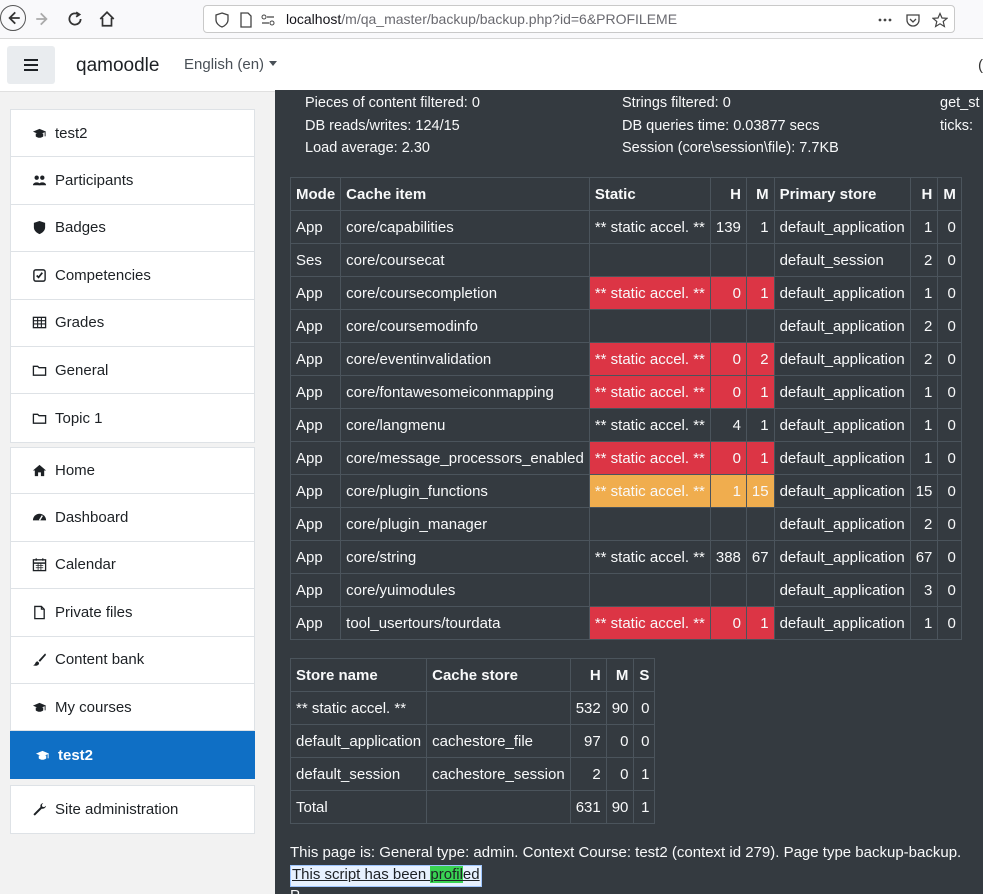 The image size is (983, 894). I want to click on caret-down-icon, so click(273, 63).